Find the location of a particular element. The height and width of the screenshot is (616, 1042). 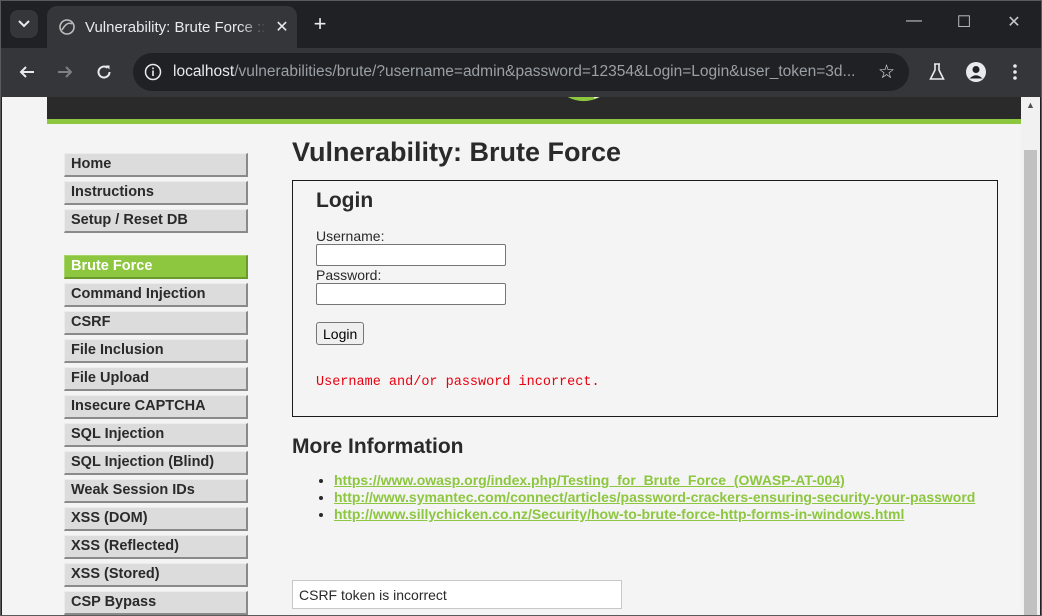

login-error-message: Username and/or password incorrect. is located at coordinates (458, 382).